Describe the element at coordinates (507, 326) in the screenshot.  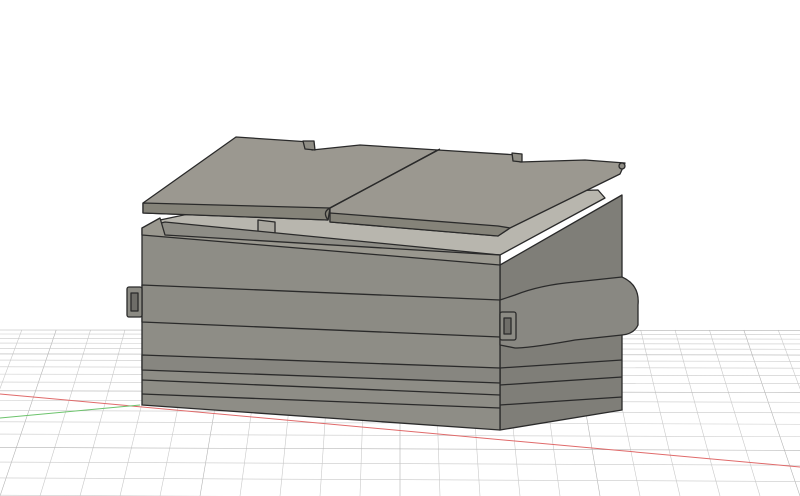
I see `right-handle-slot` at that location.